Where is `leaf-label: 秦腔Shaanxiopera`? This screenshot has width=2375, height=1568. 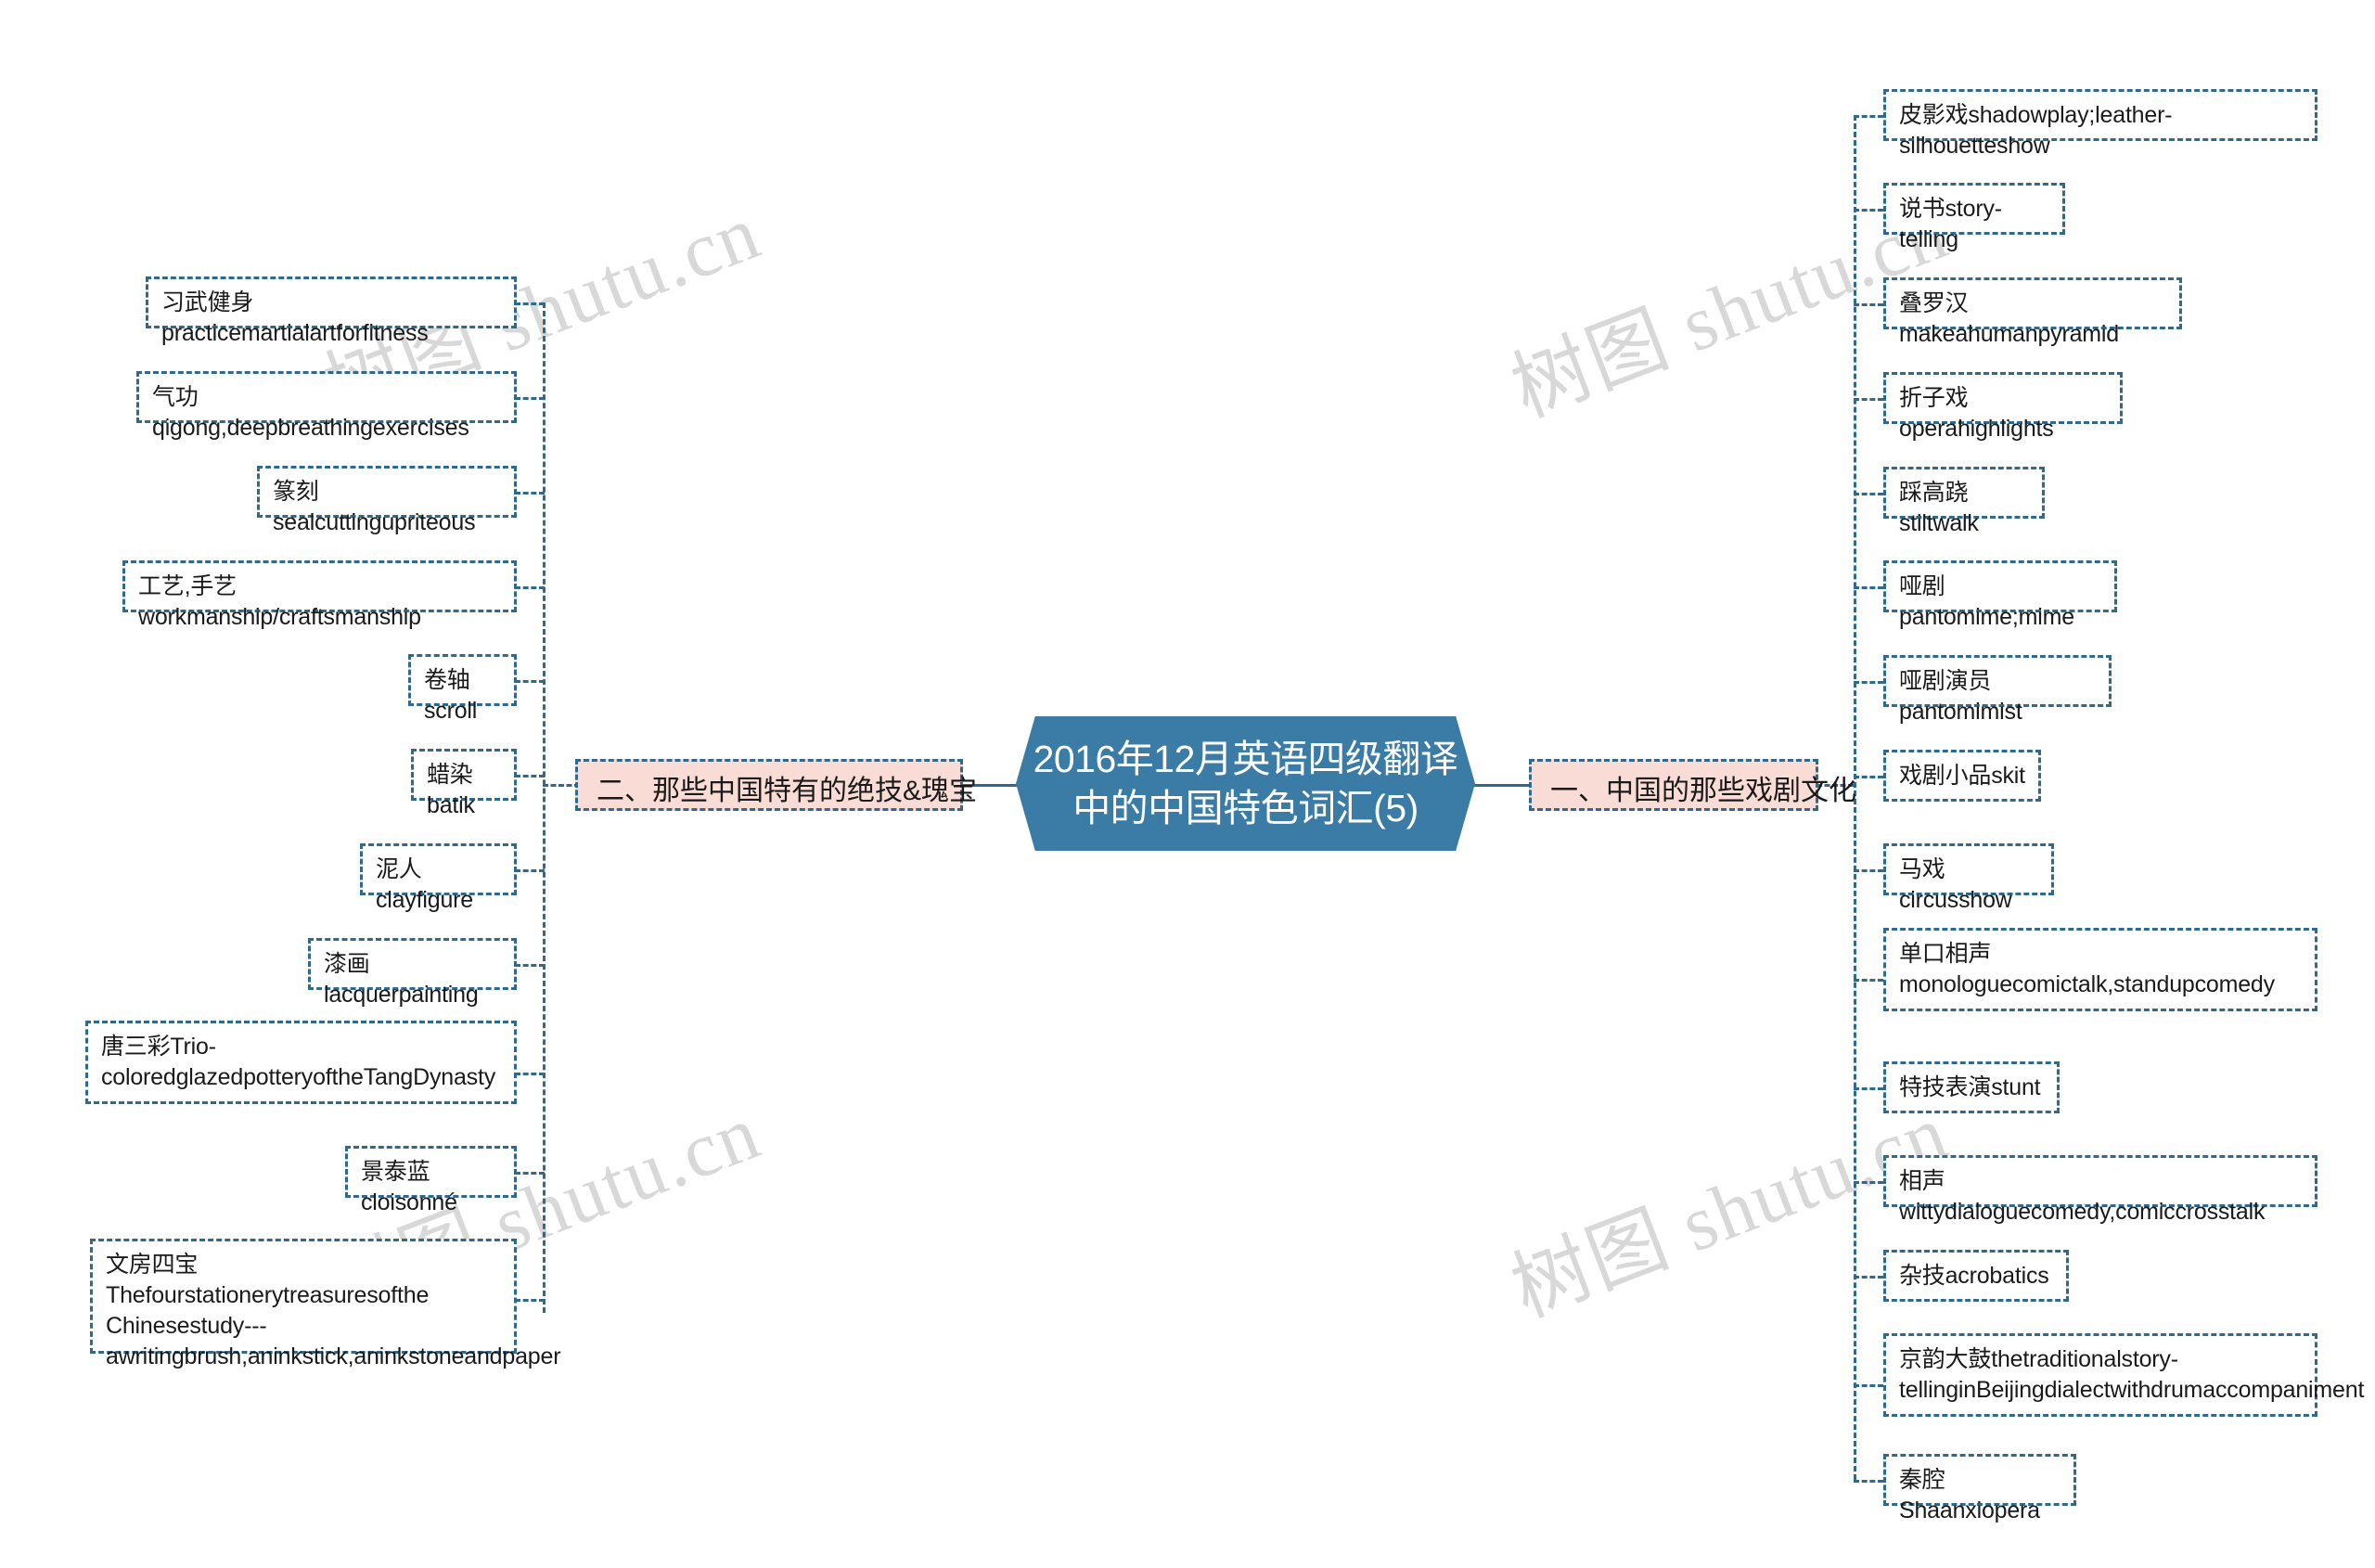
leaf-label: 秦腔Shaanxiopera is located at coordinates (1969, 1495).